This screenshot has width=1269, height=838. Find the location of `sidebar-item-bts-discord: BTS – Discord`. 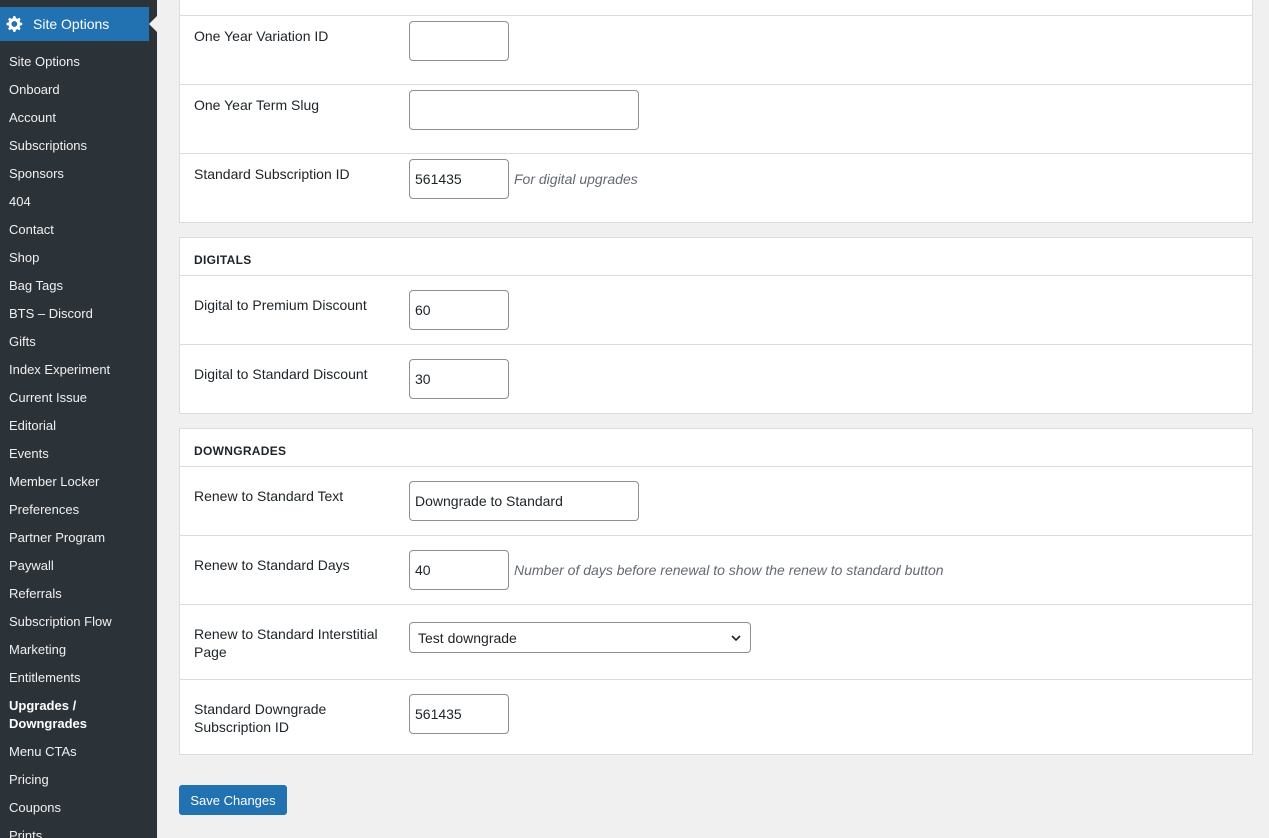

sidebar-item-bts-discord: BTS – Discord is located at coordinates (78, 314).